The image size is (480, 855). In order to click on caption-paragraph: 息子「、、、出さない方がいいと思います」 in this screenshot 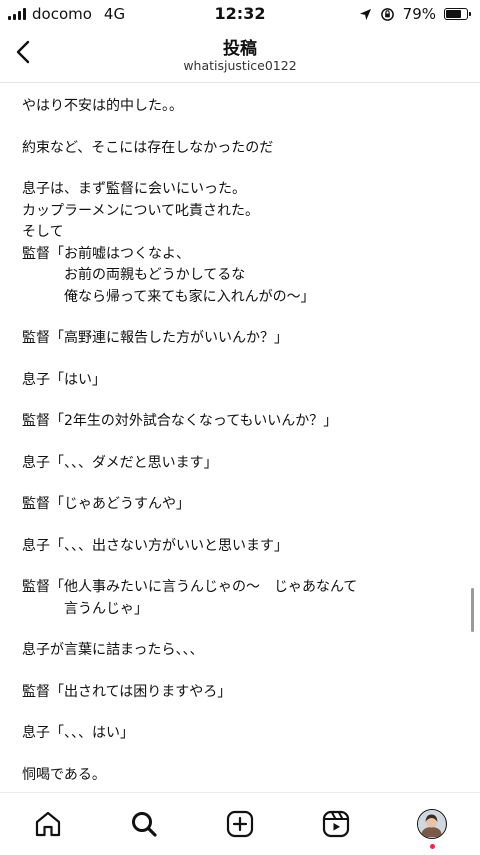, I will do `click(242, 547)`.